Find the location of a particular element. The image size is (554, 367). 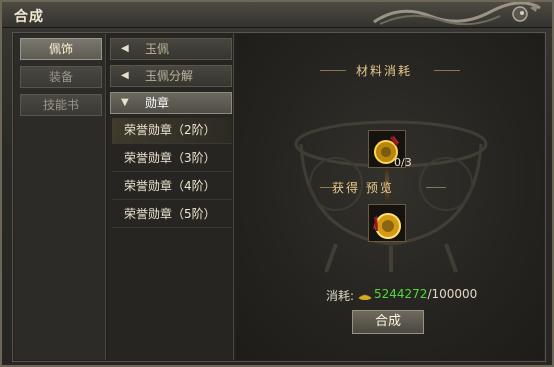

list-item-medal-tier2: 荣誉勋章（2阶） is located at coordinates (172, 131).